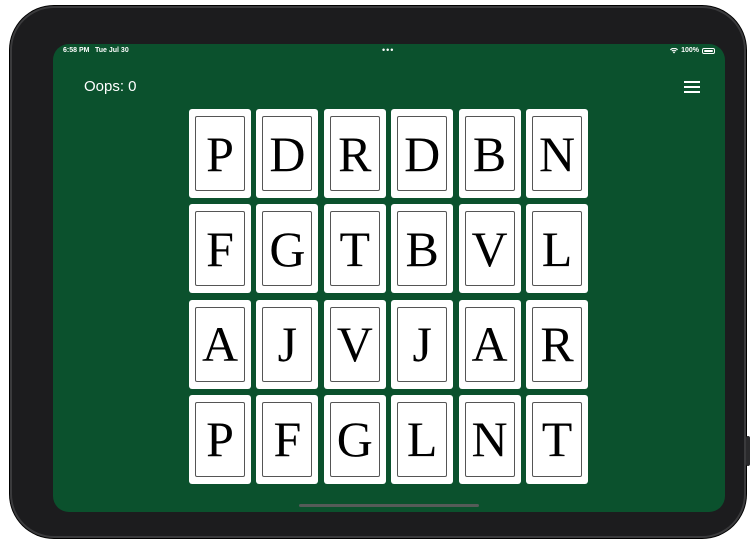  I want to click on status-bar: 6:58 PM Tue Jul 30 ••• 100%, so click(389, 52).